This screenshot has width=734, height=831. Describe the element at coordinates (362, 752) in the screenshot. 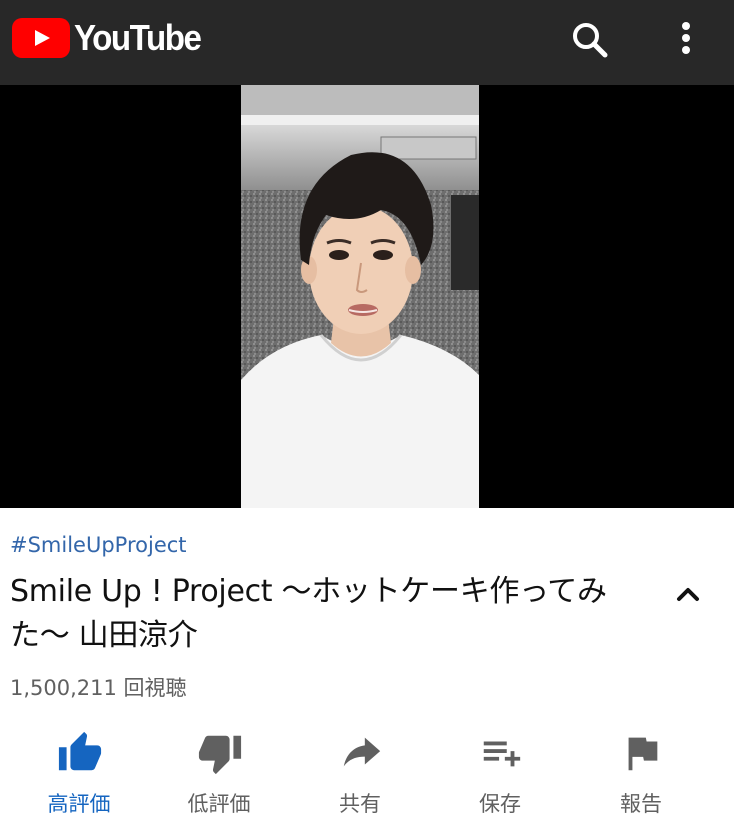

I see `share-icon` at that location.